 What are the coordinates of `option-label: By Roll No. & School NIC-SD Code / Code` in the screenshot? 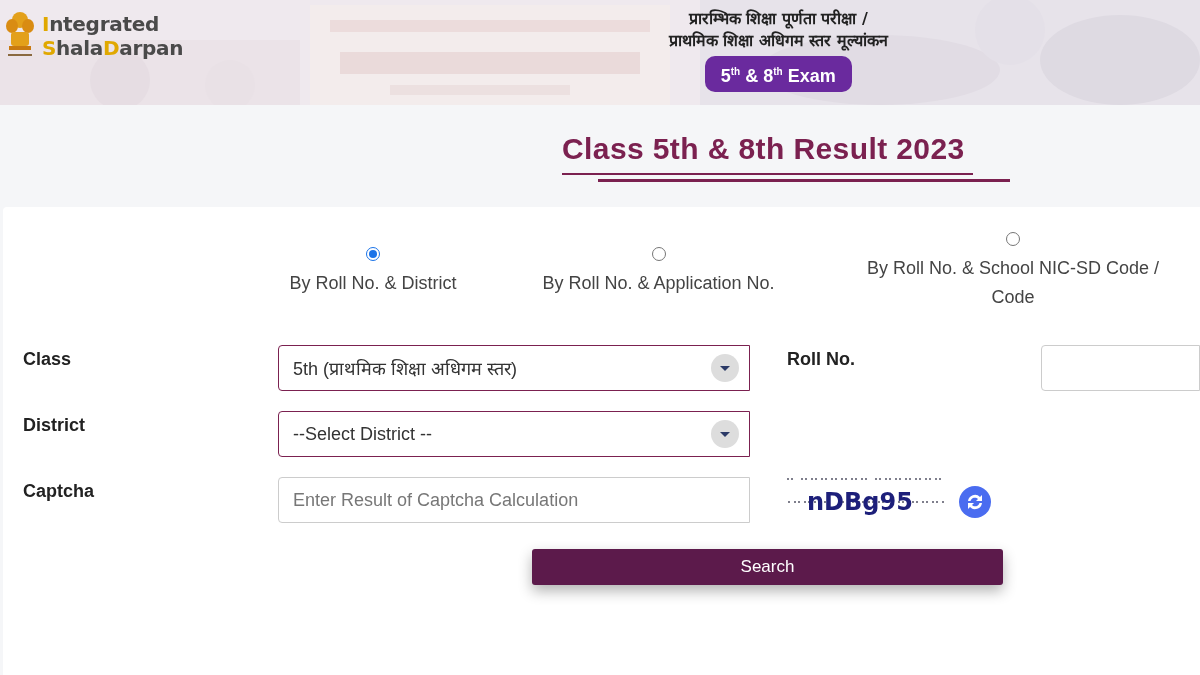 It's located at (1013, 283).